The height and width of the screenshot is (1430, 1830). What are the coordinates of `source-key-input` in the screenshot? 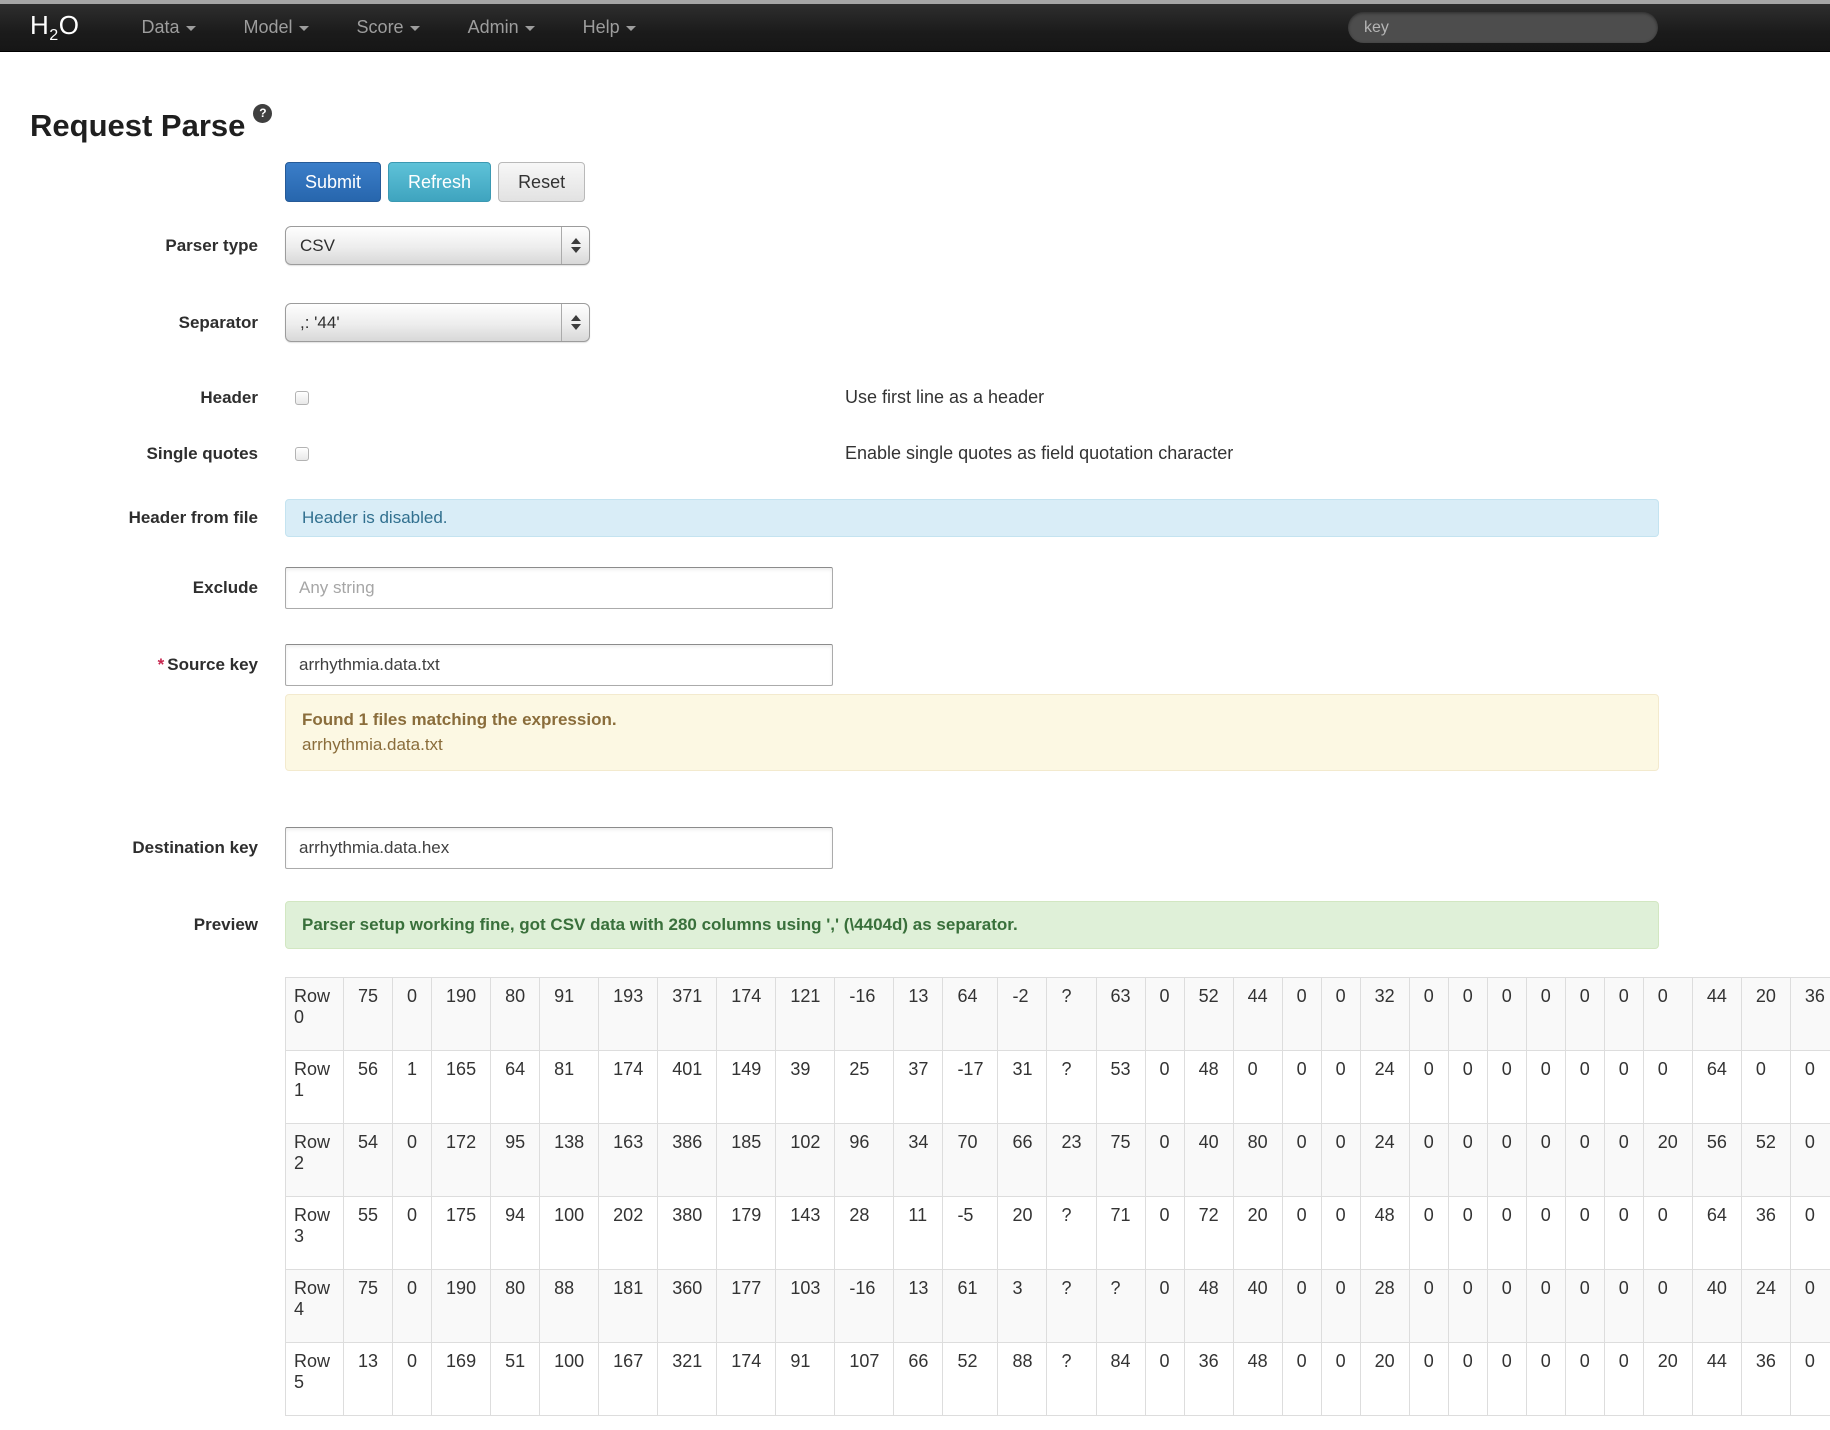 It's located at (559, 665).